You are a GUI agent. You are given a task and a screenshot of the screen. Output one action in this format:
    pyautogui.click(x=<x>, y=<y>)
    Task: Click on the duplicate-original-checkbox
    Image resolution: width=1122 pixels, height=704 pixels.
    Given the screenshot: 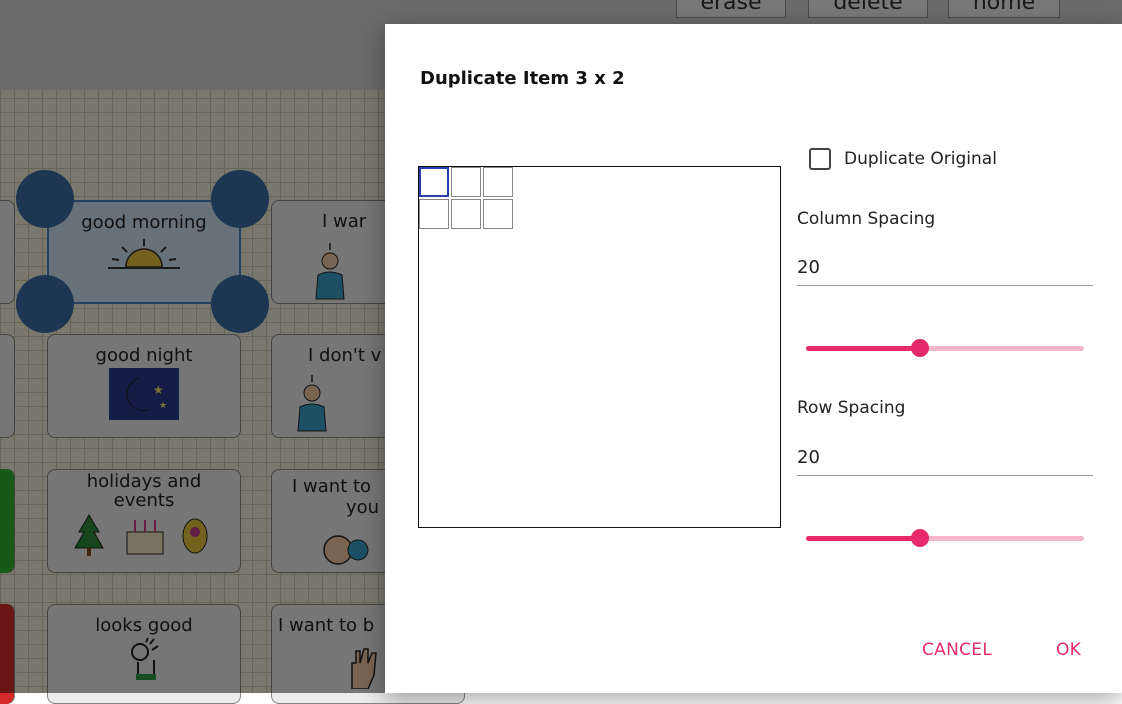 What is the action you would take?
    pyautogui.click(x=820, y=159)
    